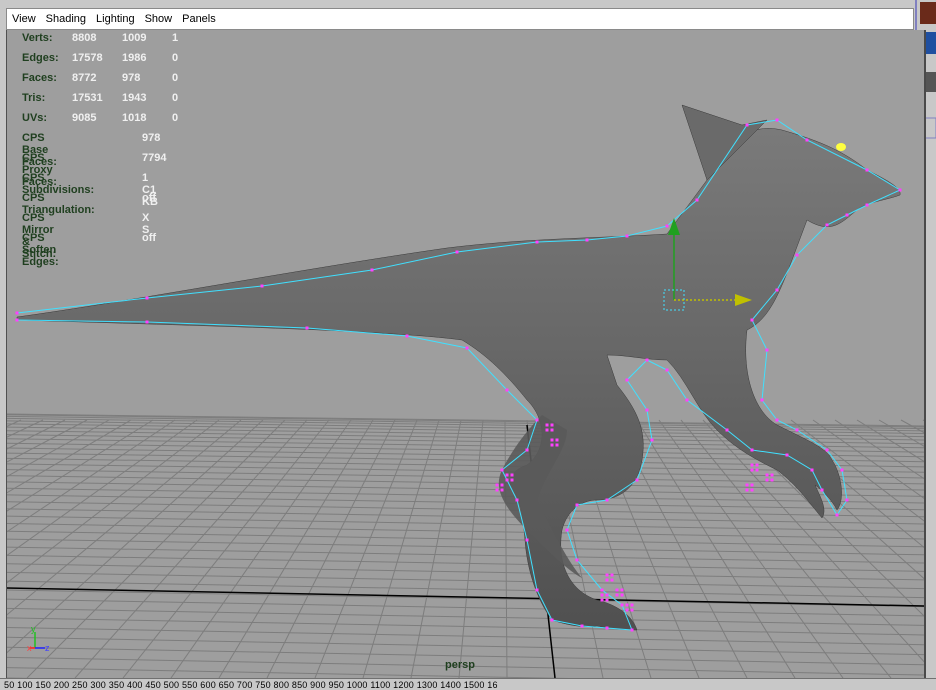 Image resolution: width=936 pixels, height=690 pixels. What do you see at coordinates (199, 19) in the screenshot?
I see `menu-panels: Panels` at bounding box center [199, 19].